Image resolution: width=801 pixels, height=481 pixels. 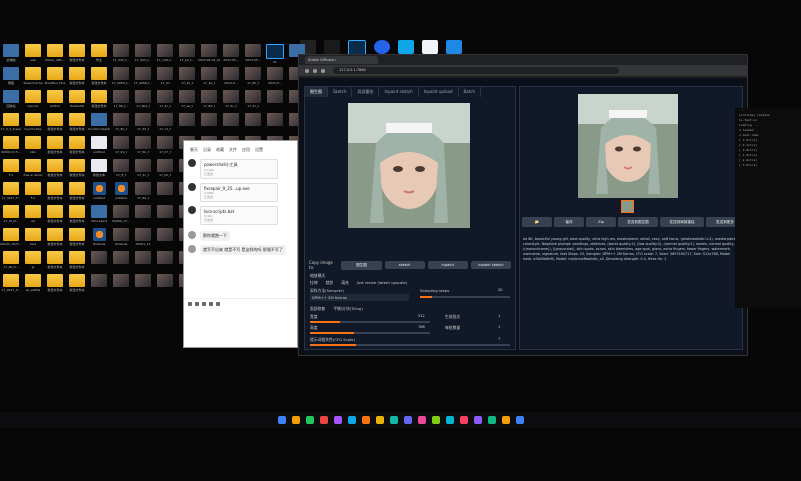 I want to click on desktop-icon: ad, so click(x=33, y=214).